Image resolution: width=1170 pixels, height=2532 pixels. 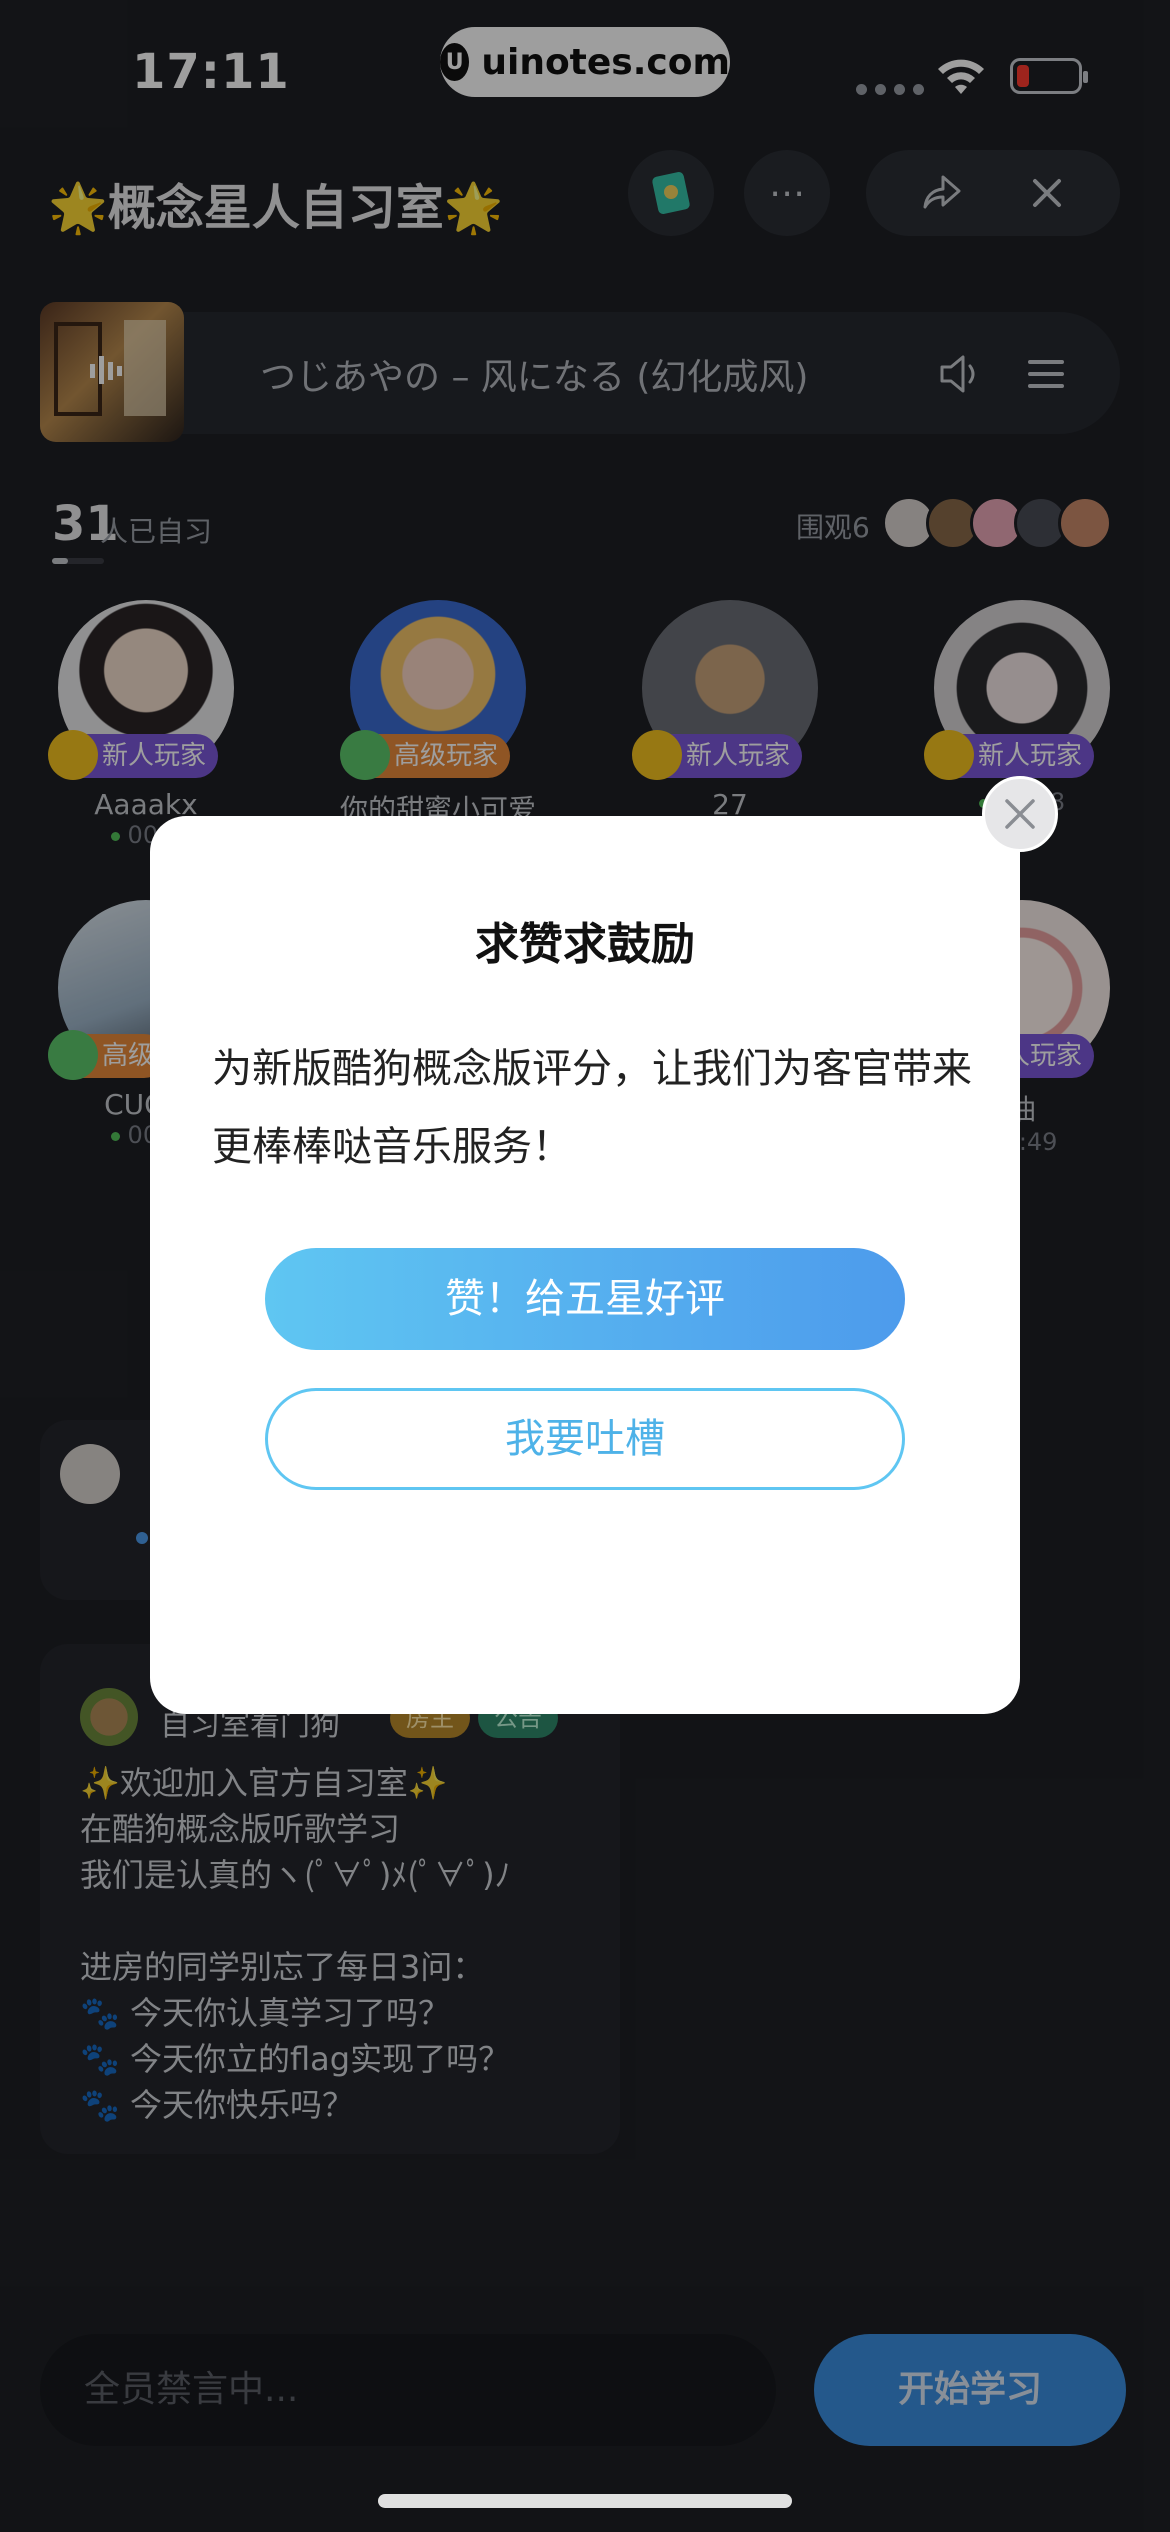 I want to click on five-star-button: 赞！给五星好评, so click(x=585, y=1299).